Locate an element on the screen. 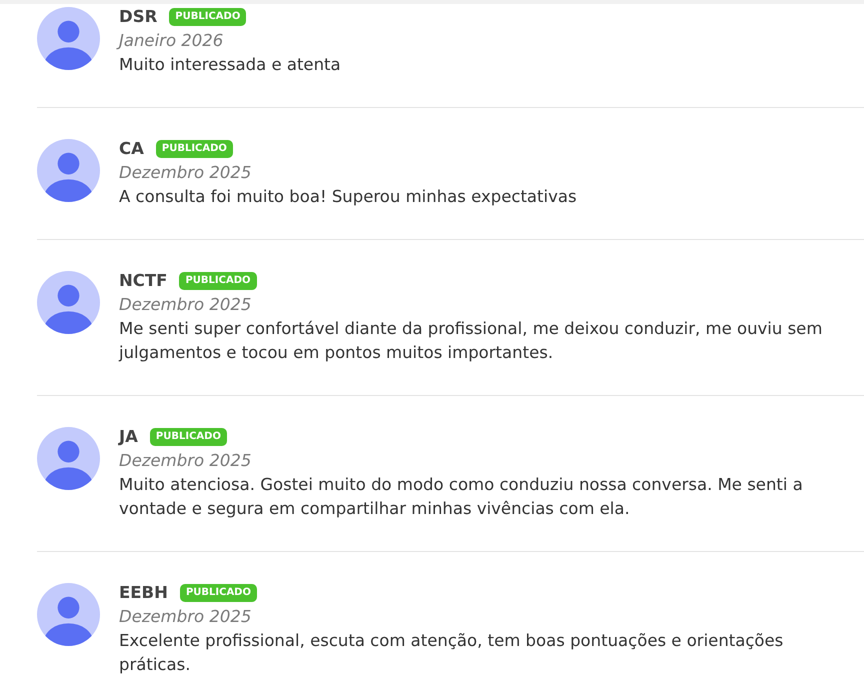 Image resolution: width=864 pixels, height=694 pixels. reviewer-name: DSR is located at coordinates (138, 17).